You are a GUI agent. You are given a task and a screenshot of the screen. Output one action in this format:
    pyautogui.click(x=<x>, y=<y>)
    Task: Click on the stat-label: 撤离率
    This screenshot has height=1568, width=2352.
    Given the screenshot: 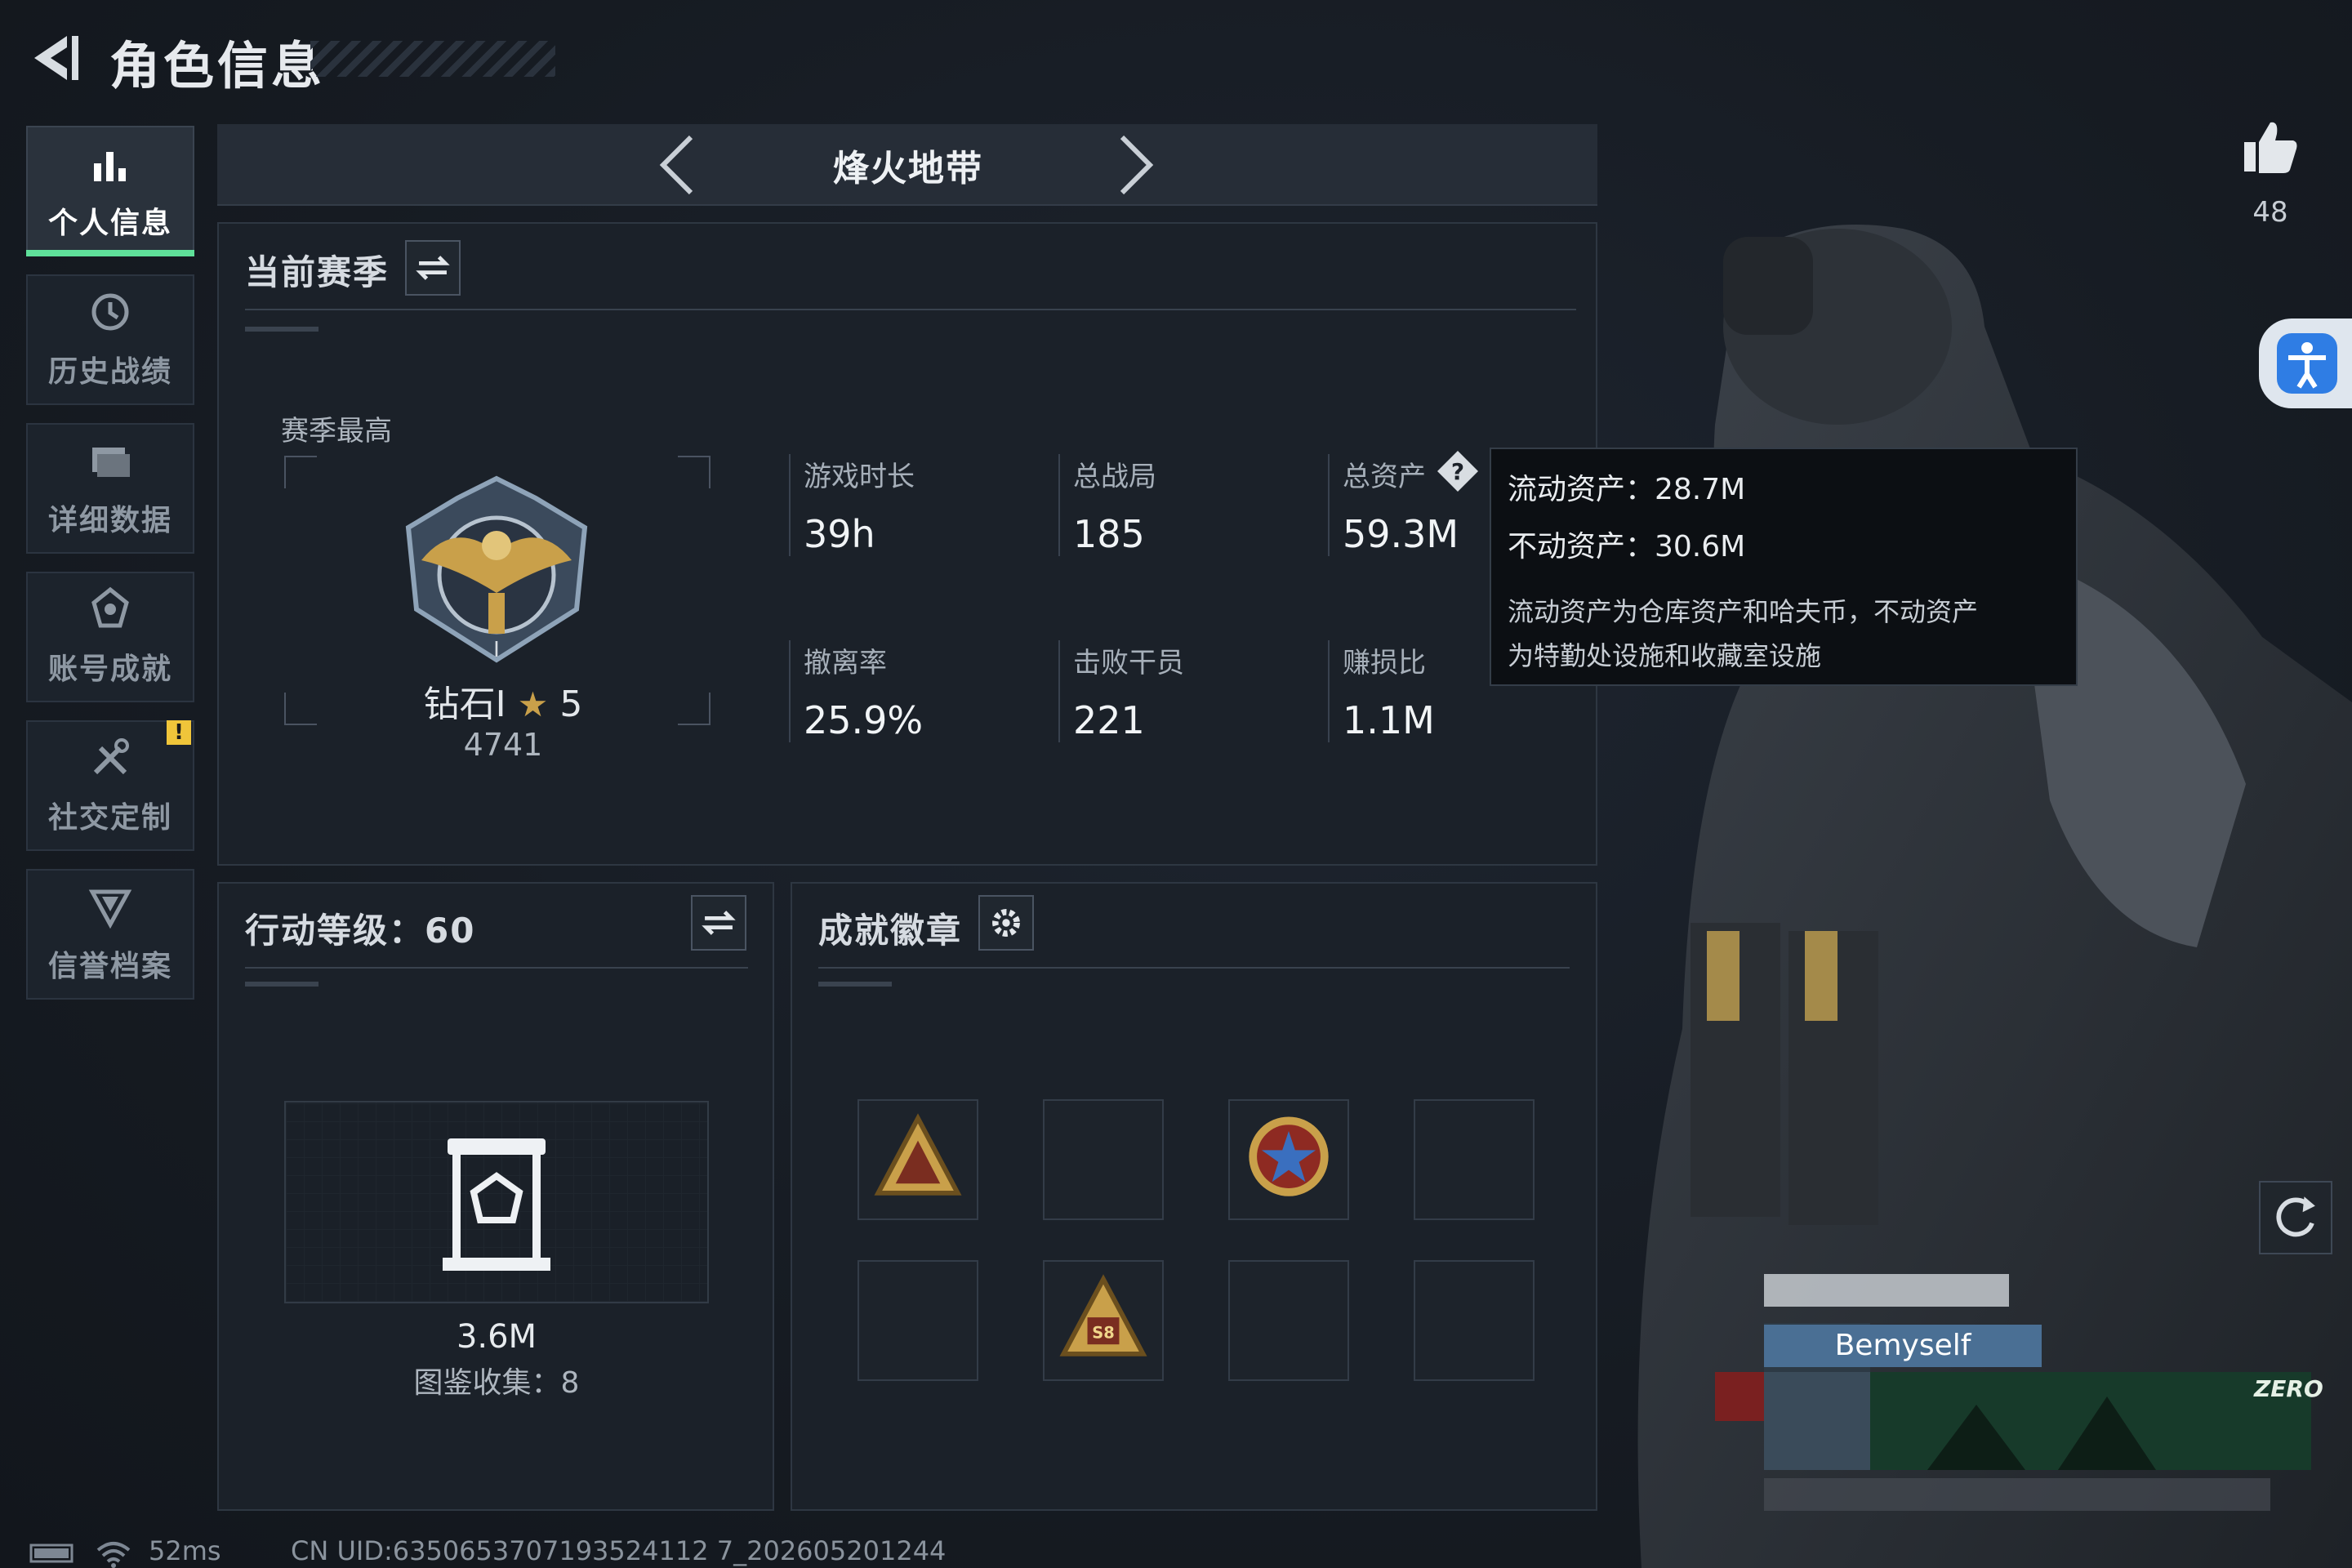 What is the action you would take?
    pyautogui.click(x=845, y=663)
    